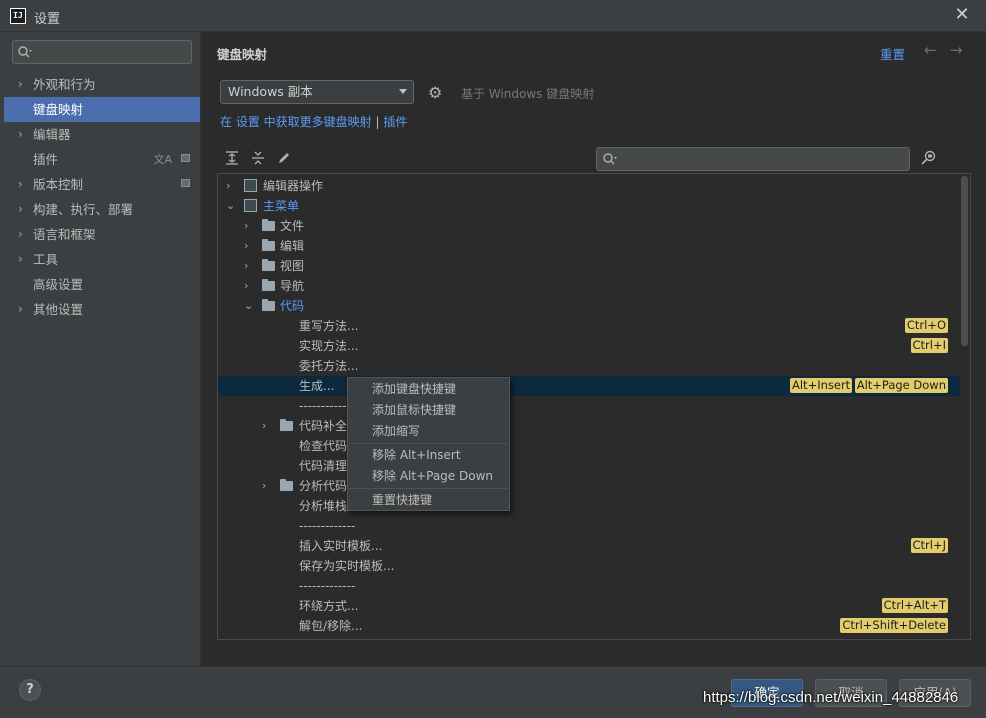  Describe the element at coordinates (935, 693) in the screenshot. I see `apply-button: 应用(A)` at that location.